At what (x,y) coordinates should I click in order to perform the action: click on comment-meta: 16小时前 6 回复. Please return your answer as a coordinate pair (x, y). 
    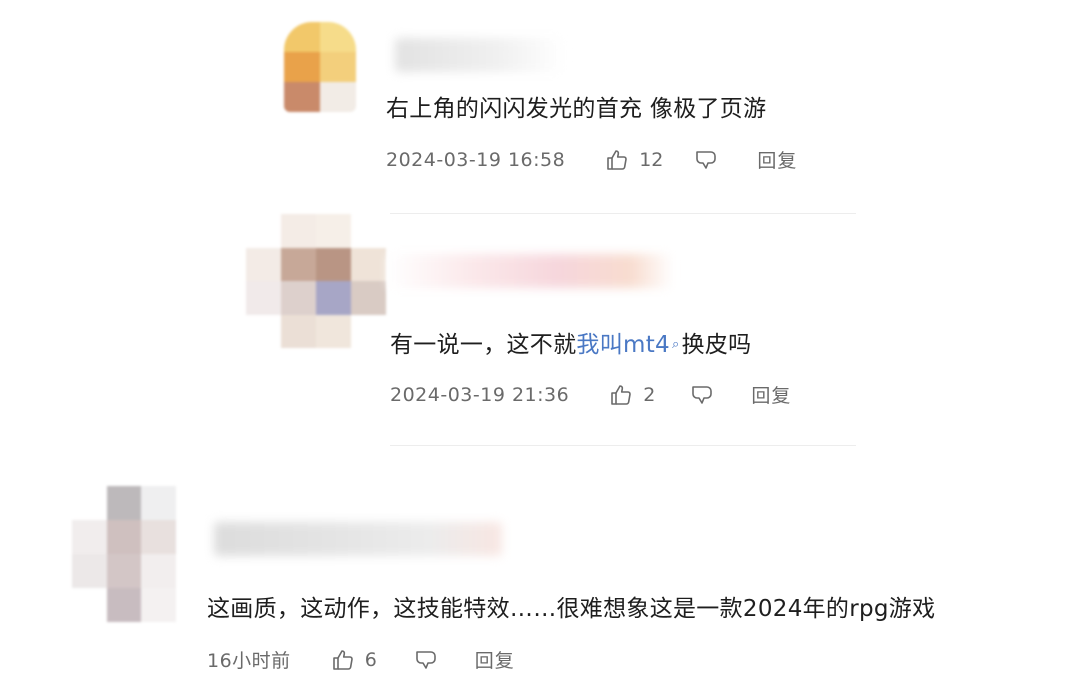
    Looking at the image, I should click on (361, 659).